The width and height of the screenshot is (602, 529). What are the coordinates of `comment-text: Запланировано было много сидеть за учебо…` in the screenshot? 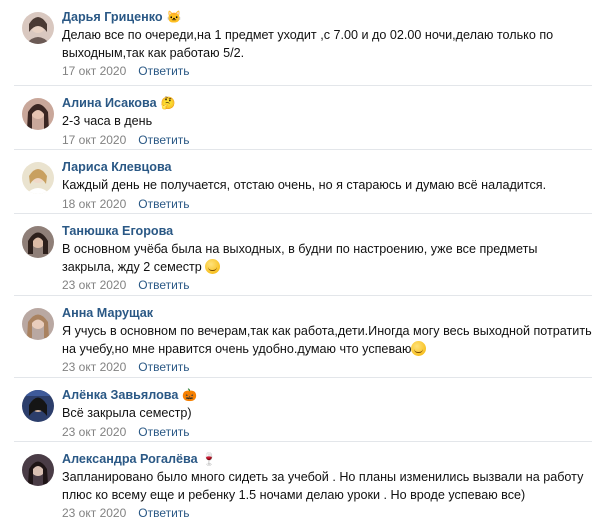 It's located at (323, 486).